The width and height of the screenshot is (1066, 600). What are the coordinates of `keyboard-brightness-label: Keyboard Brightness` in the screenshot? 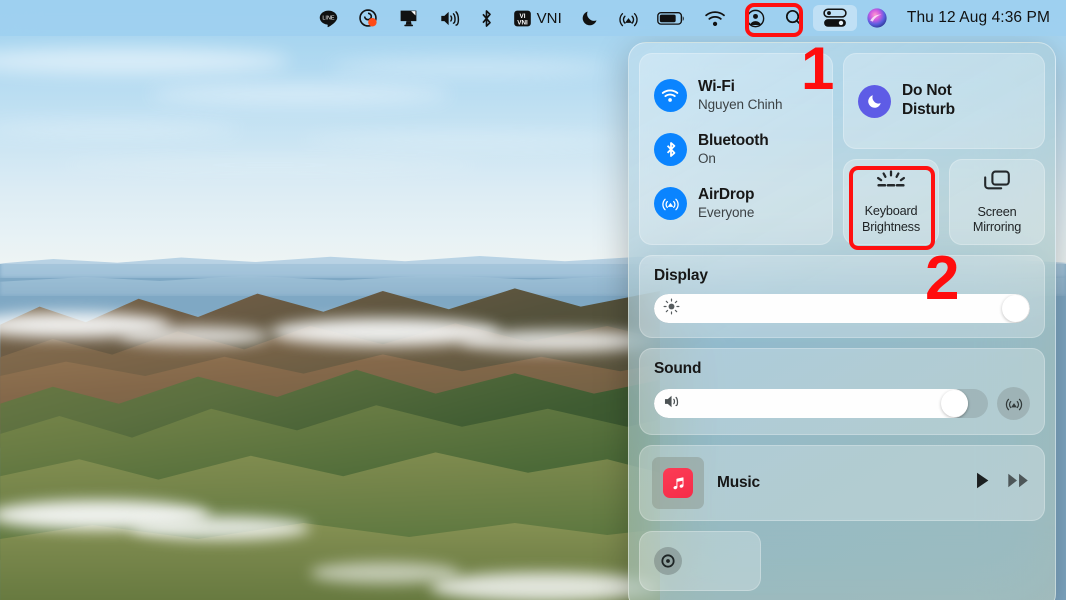 It's located at (891, 219).